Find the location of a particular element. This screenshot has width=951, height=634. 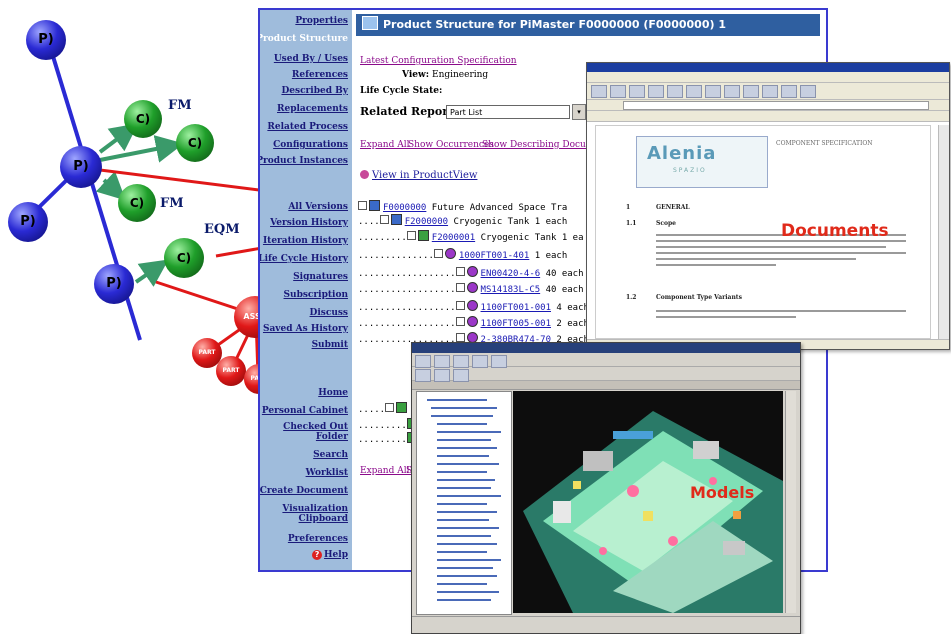

product-links is located at coordinates (83, 190).